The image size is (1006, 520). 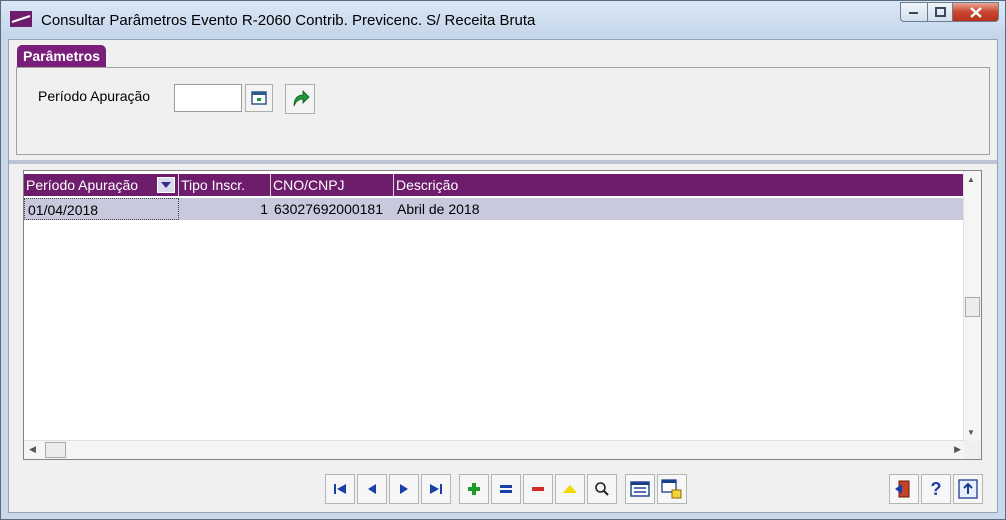 I want to click on prior-record-button, so click(x=372, y=489).